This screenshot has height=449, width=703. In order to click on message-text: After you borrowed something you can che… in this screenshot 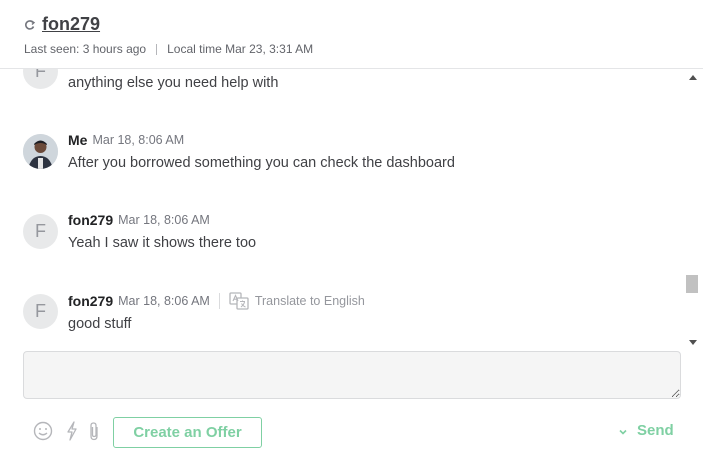, I will do `click(261, 163)`.